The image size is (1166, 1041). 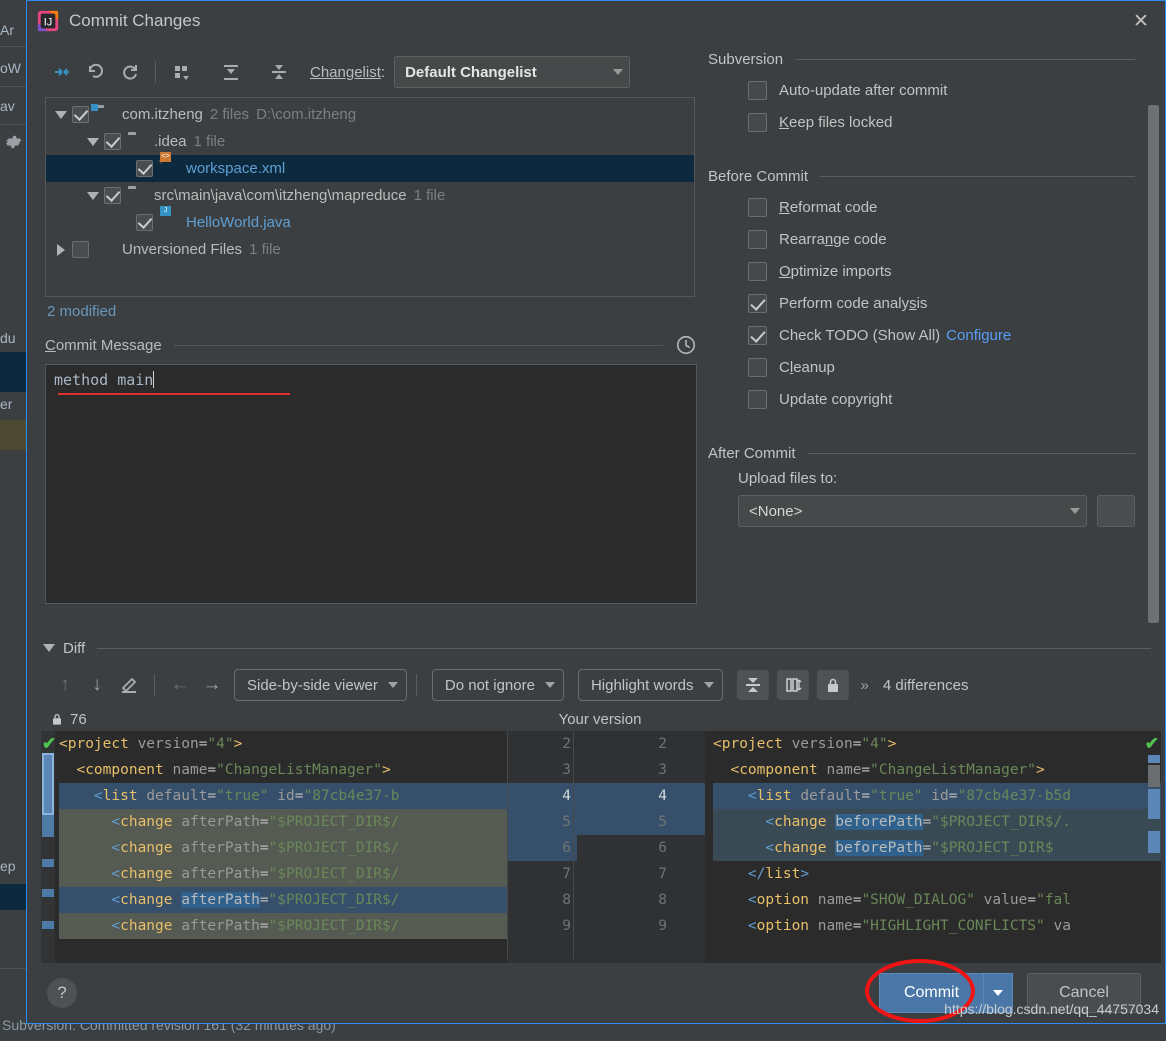 What do you see at coordinates (752, 685) in the screenshot?
I see `collapse-unchanged-icon` at bounding box center [752, 685].